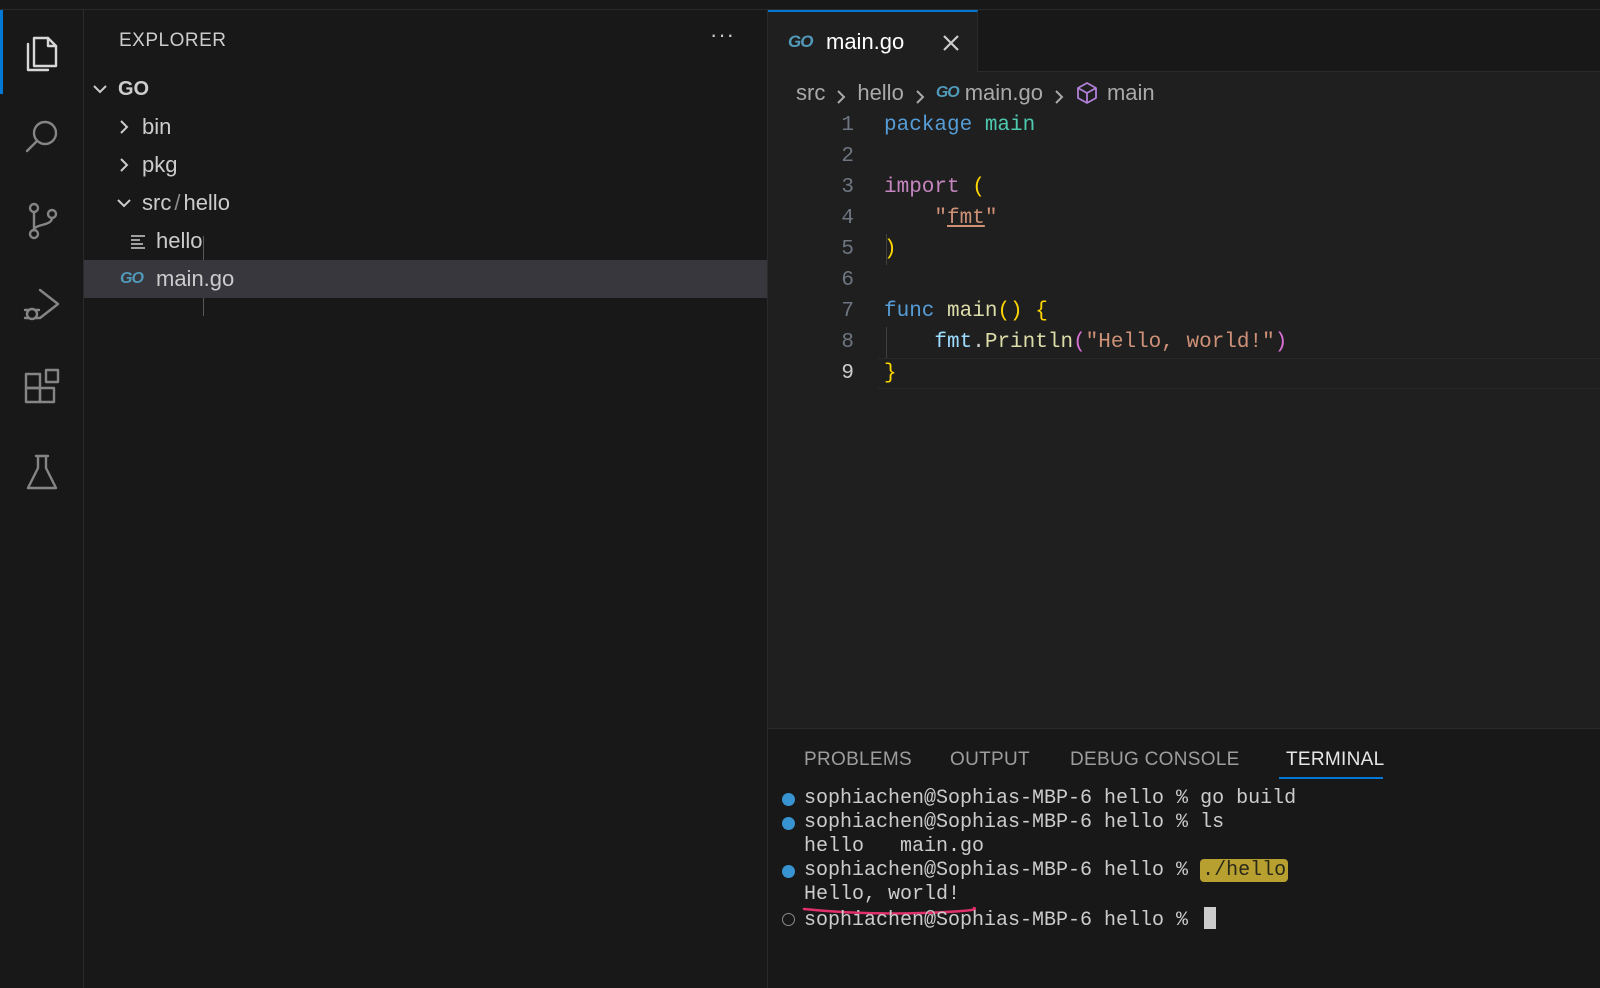 Image resolution: width=1600 pixels, height=988 pixels. I want to click on code-line: 8 fmt.Println("Hello, world!"), so click(1184, 342).